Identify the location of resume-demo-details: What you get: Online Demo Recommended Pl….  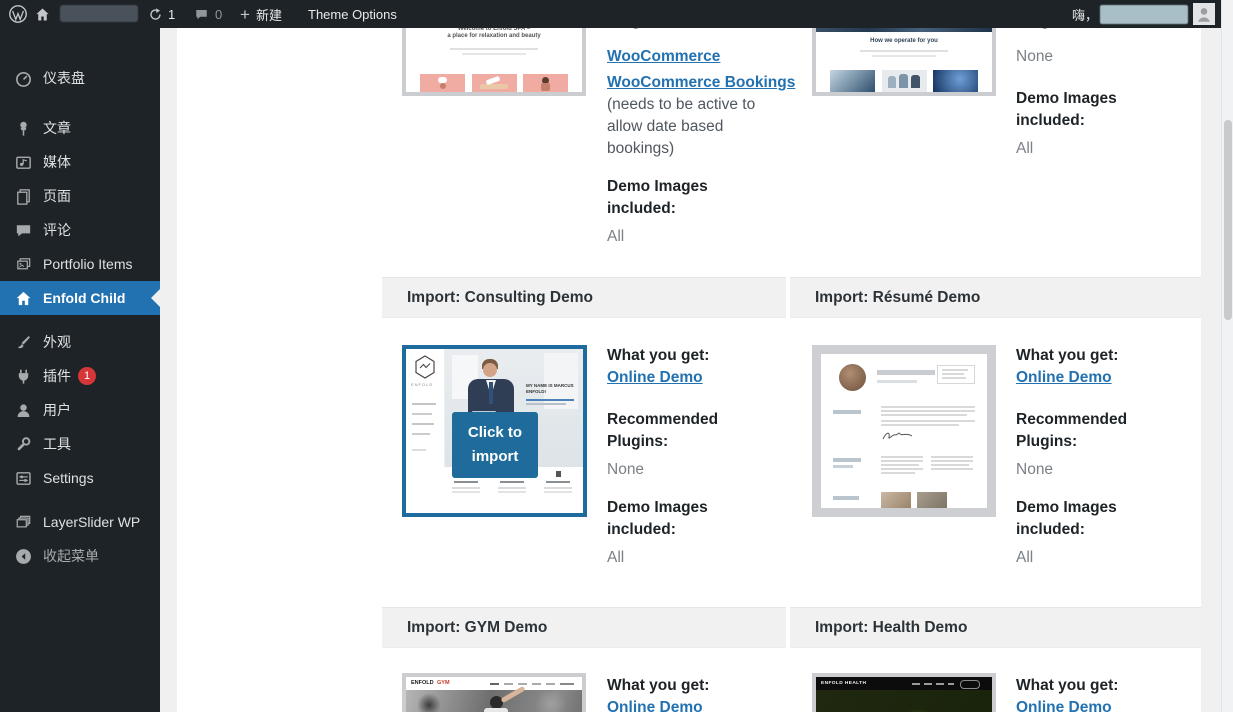
(1095, 457).